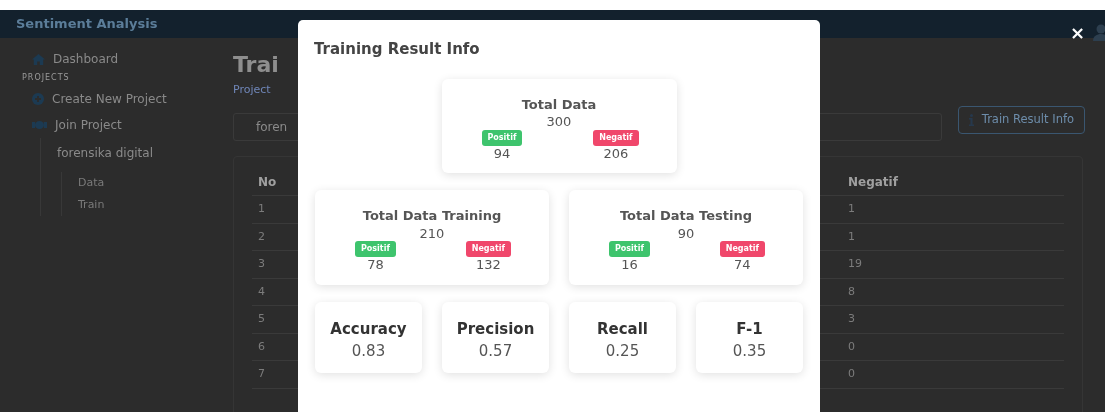 This screenshot has height=412, width=1105. Describe the element at coordinates (855, 263) in the screenshot. I see `table-cell: 19` at that location.